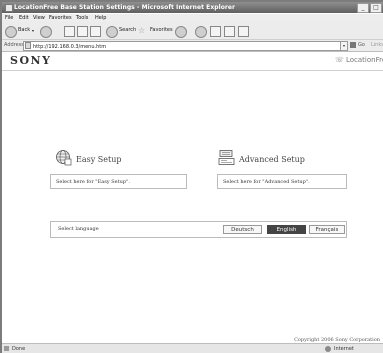 The height and width of the screenshot is (353, 383). Describe the element at coordinates (95, 31) in the screenshot. I see `home-icon` at that location.